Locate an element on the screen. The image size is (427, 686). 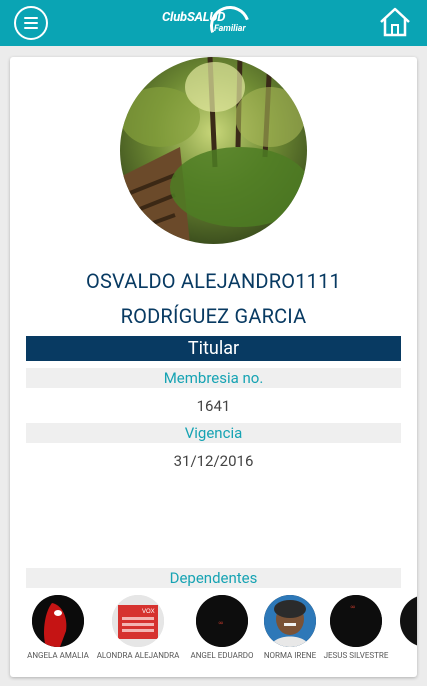
dependent-item: VOX ALONDRA ALEJANDRA is located at coordinates (138, 627).